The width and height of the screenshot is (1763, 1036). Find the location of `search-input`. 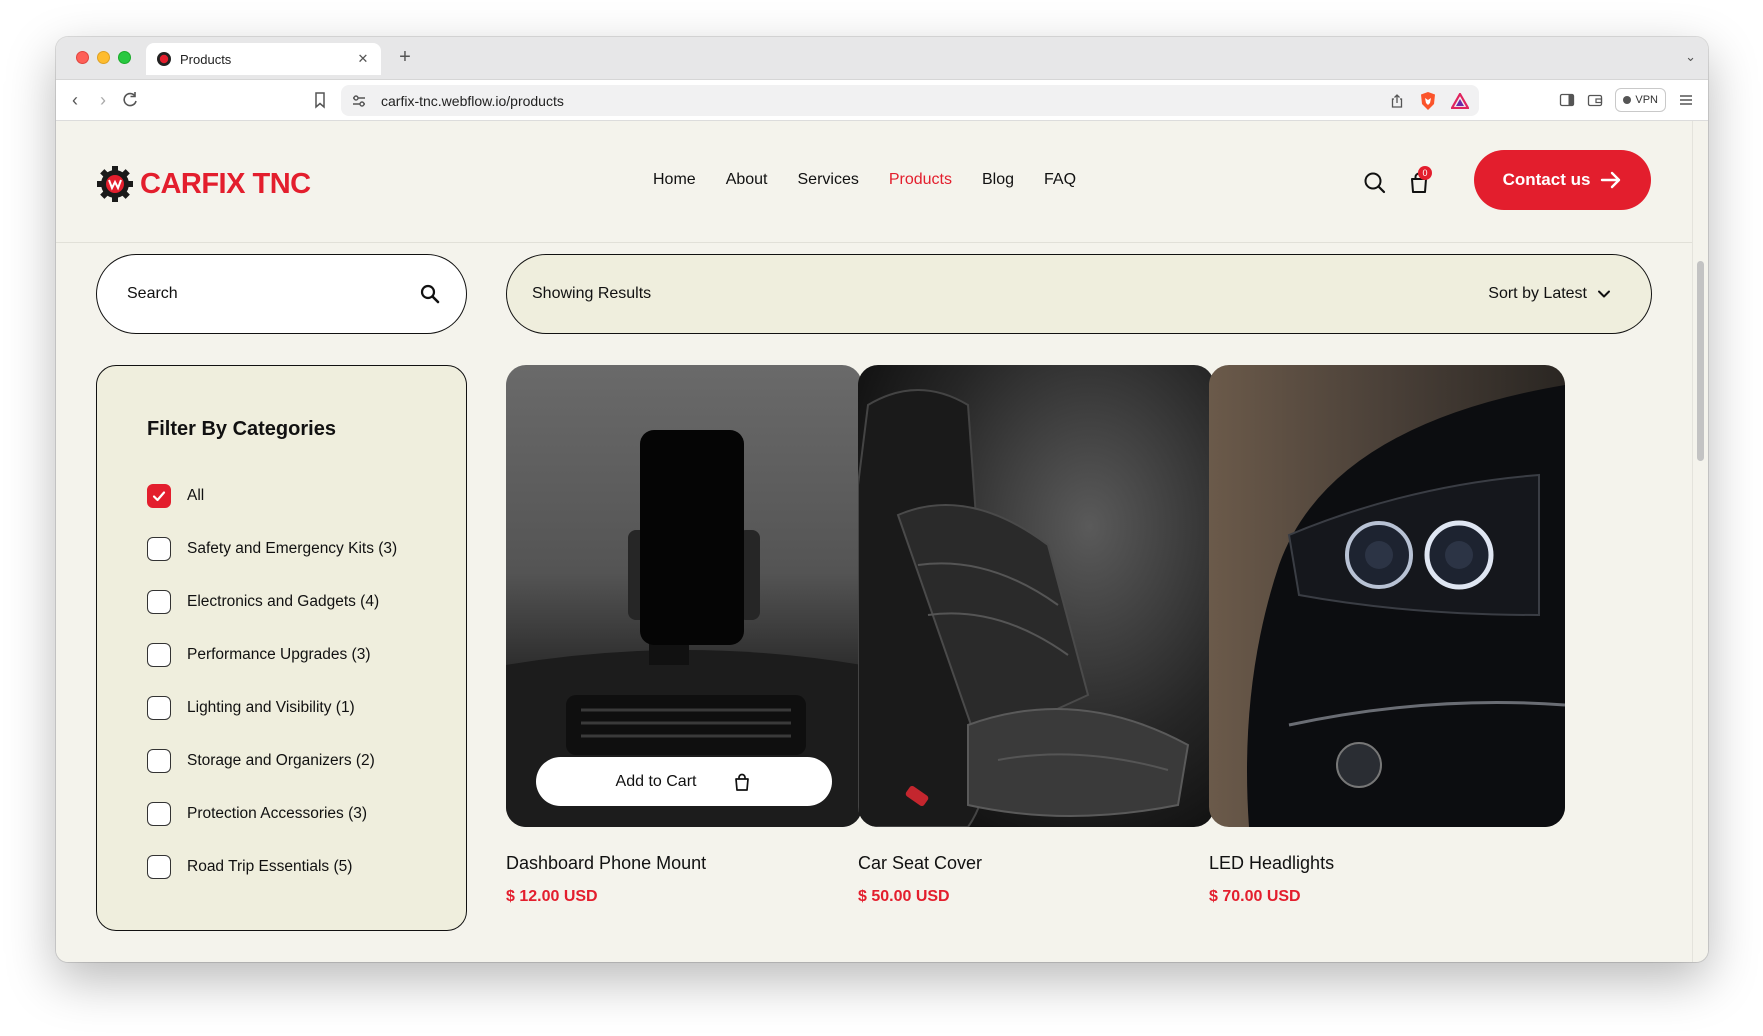

search-input is located at coordinates (273, 294).